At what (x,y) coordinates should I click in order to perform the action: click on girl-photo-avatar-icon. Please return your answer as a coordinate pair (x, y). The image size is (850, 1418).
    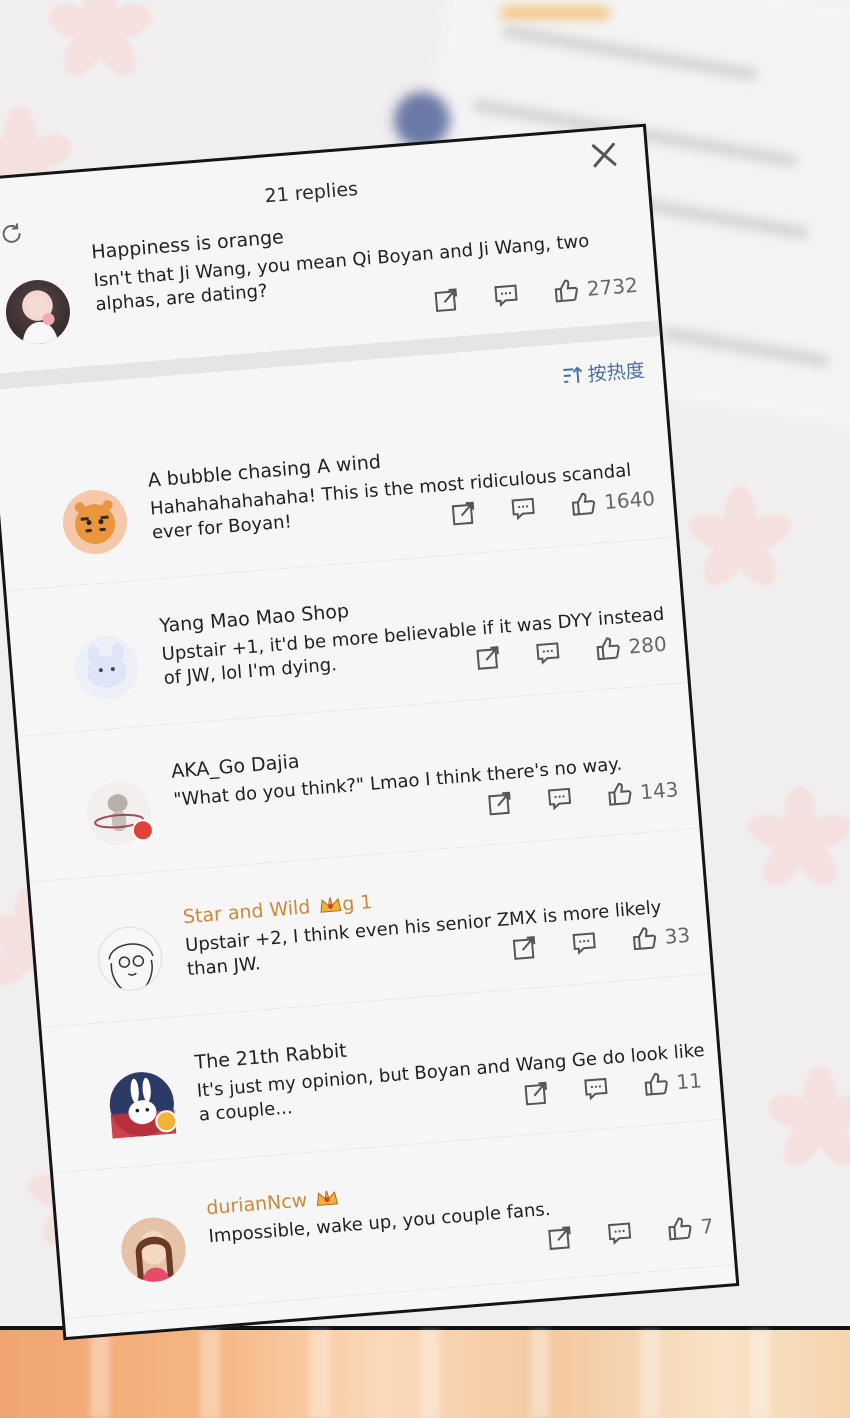
    Looking at the image, I should click on (154, 1250).